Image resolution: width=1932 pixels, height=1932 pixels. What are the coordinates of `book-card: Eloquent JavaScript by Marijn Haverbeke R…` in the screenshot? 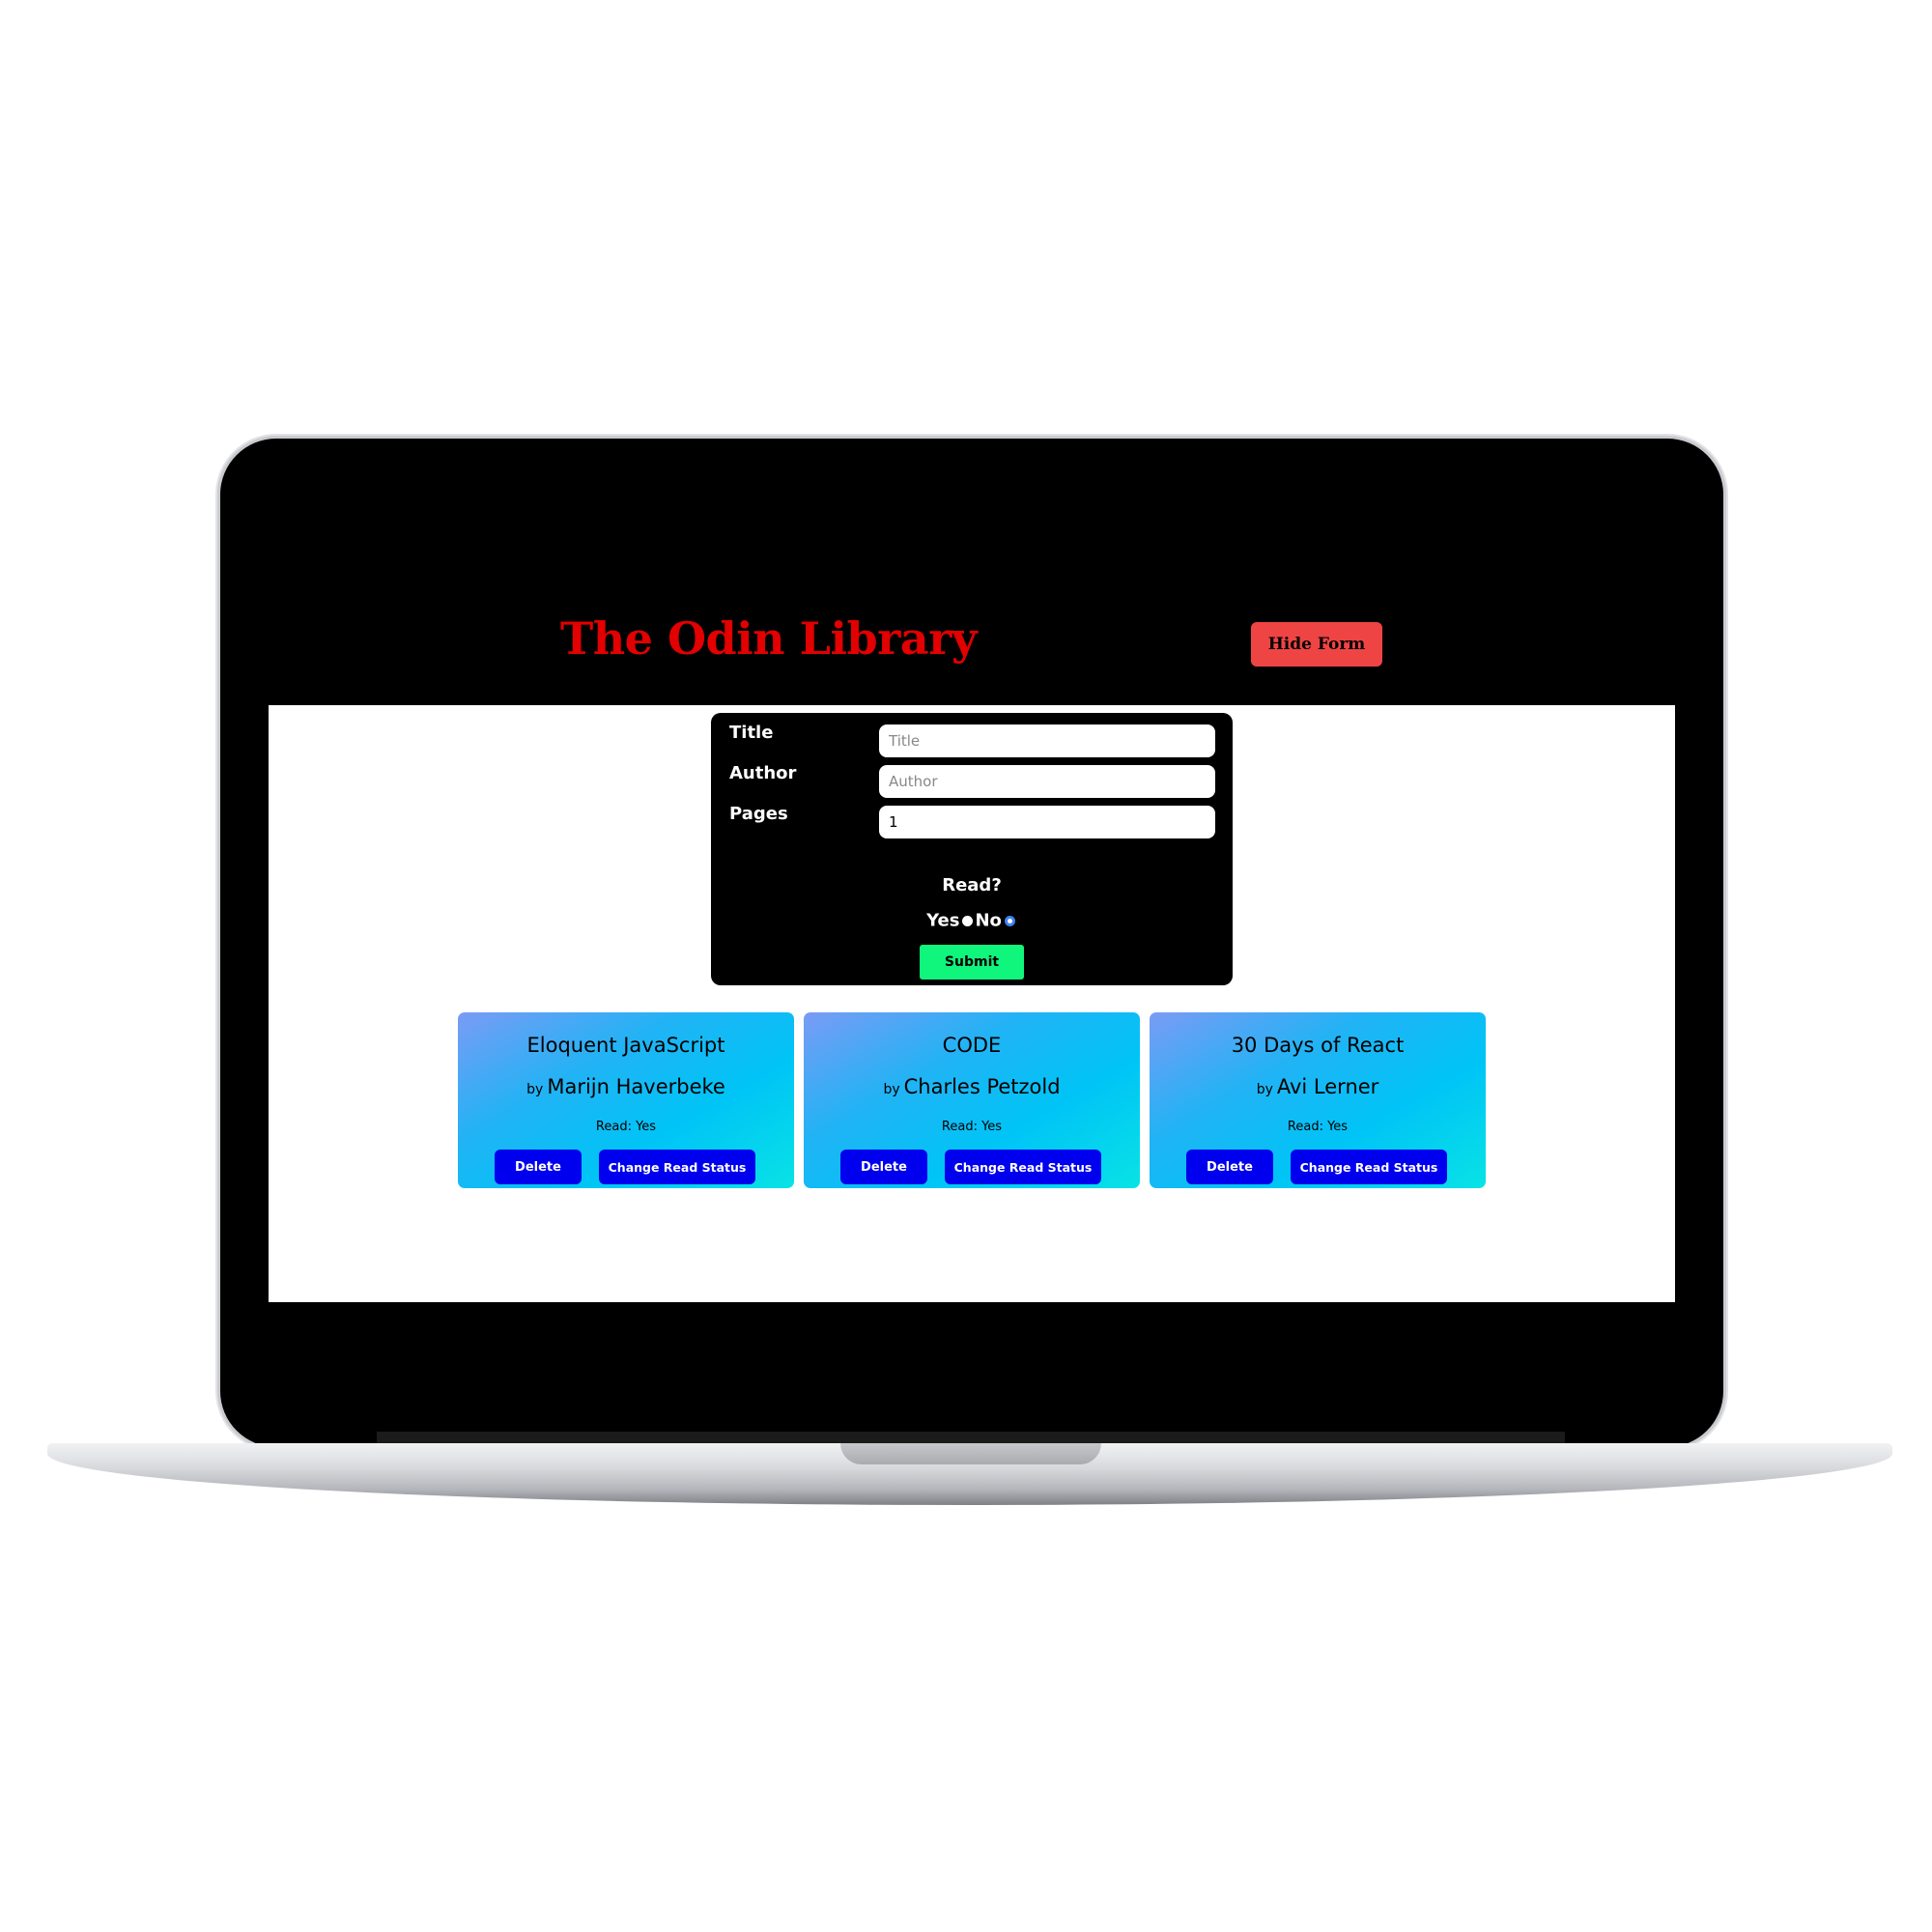 It's located at (626, 1100).